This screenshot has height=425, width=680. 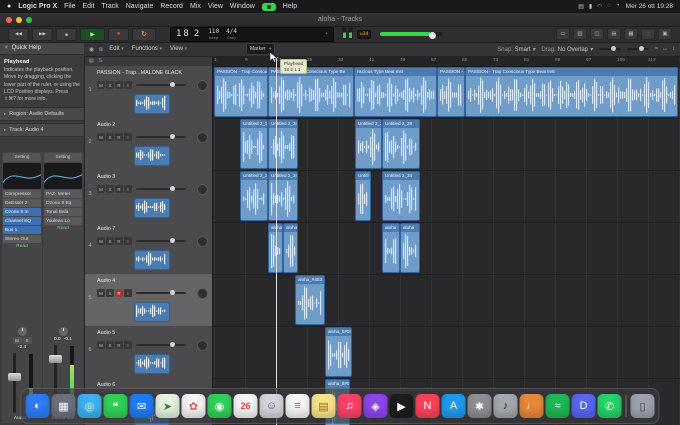 What do you see at coordinates (92, 34) in the screenshot?
I see `play-button: ▶` at bounding box center [92, 34].